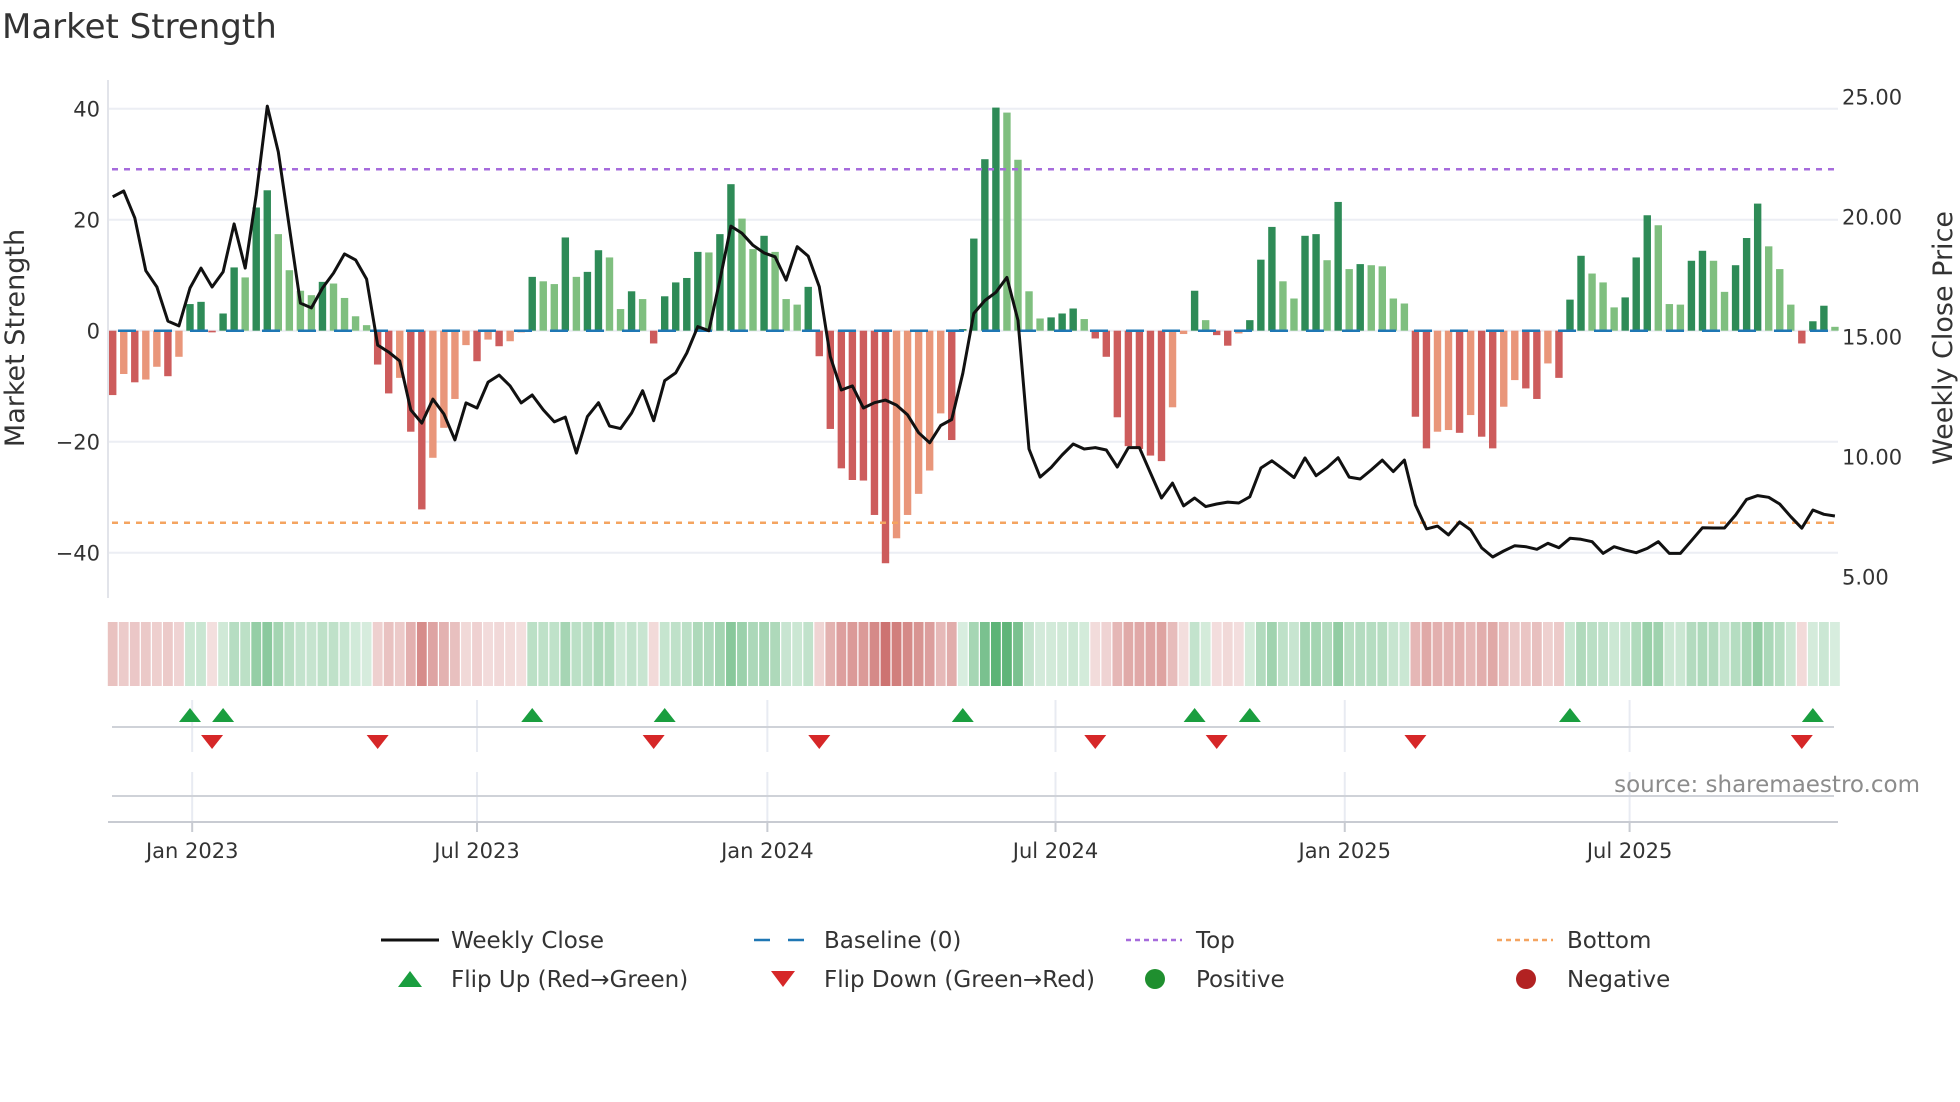 The height and width of the screenshot is (1102, 1960). I want to click on left-tick-label: 0, so click(93, 332).